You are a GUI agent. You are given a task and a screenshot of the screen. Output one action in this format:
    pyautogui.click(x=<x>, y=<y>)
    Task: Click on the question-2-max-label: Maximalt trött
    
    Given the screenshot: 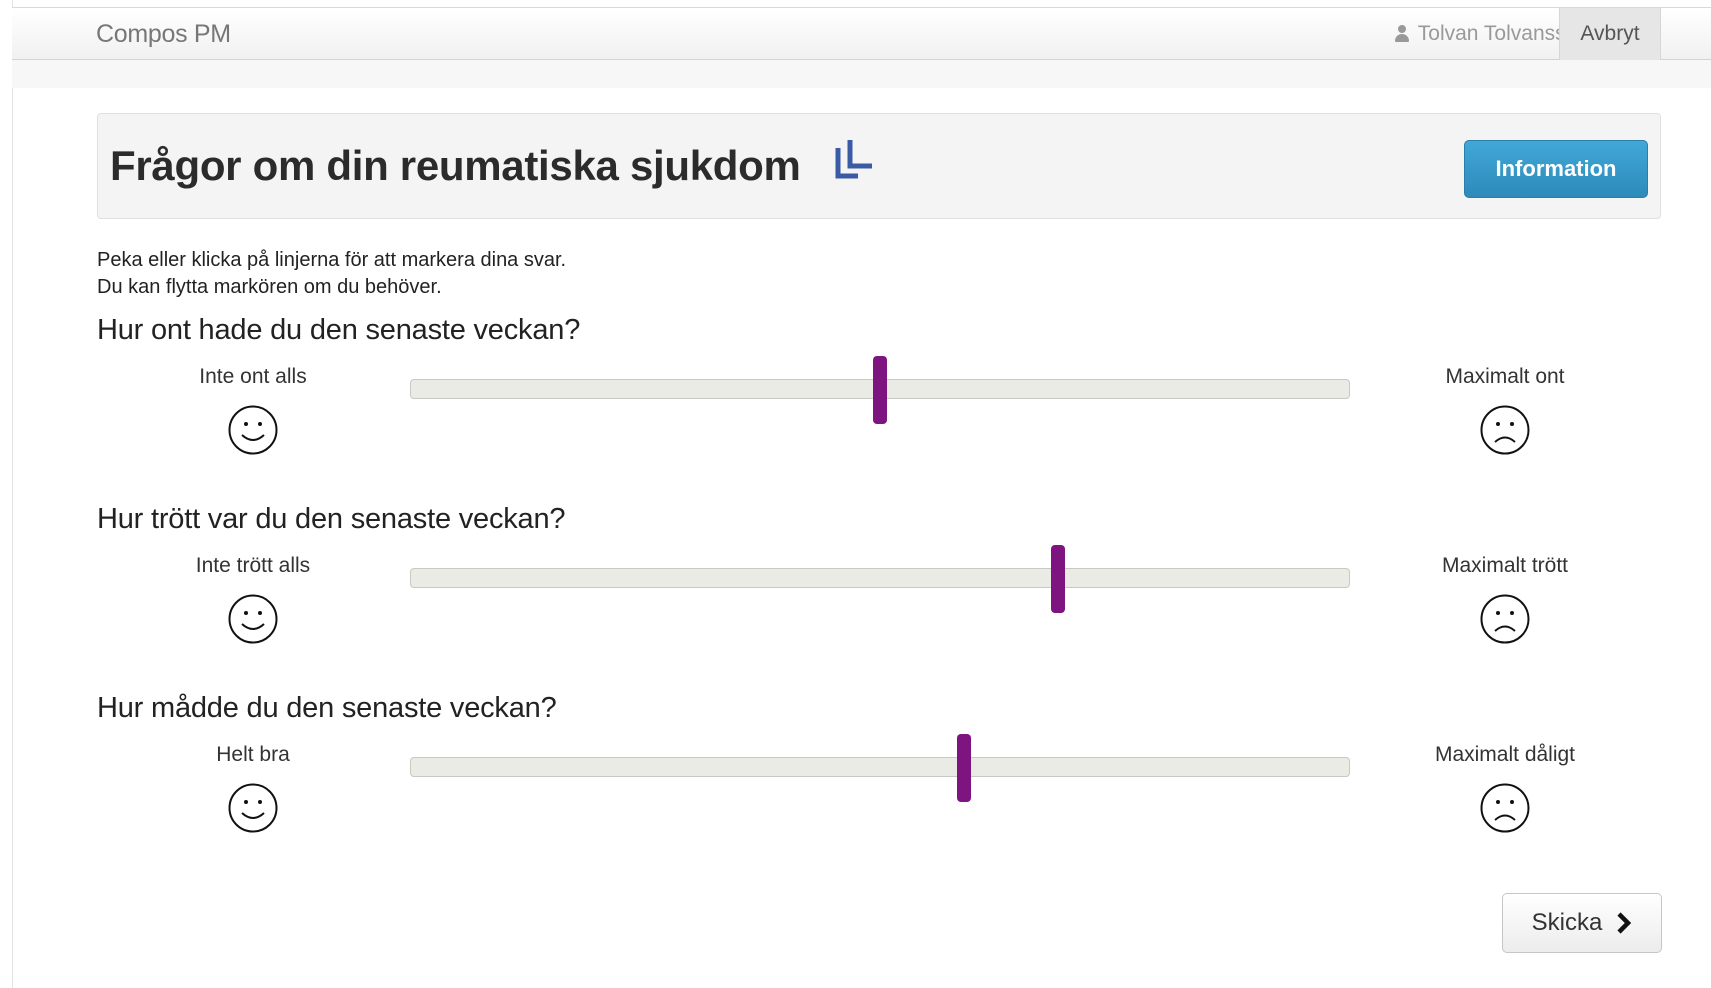 What is the action you would take?
    pyautogui.click(x=1505, y=565)
    